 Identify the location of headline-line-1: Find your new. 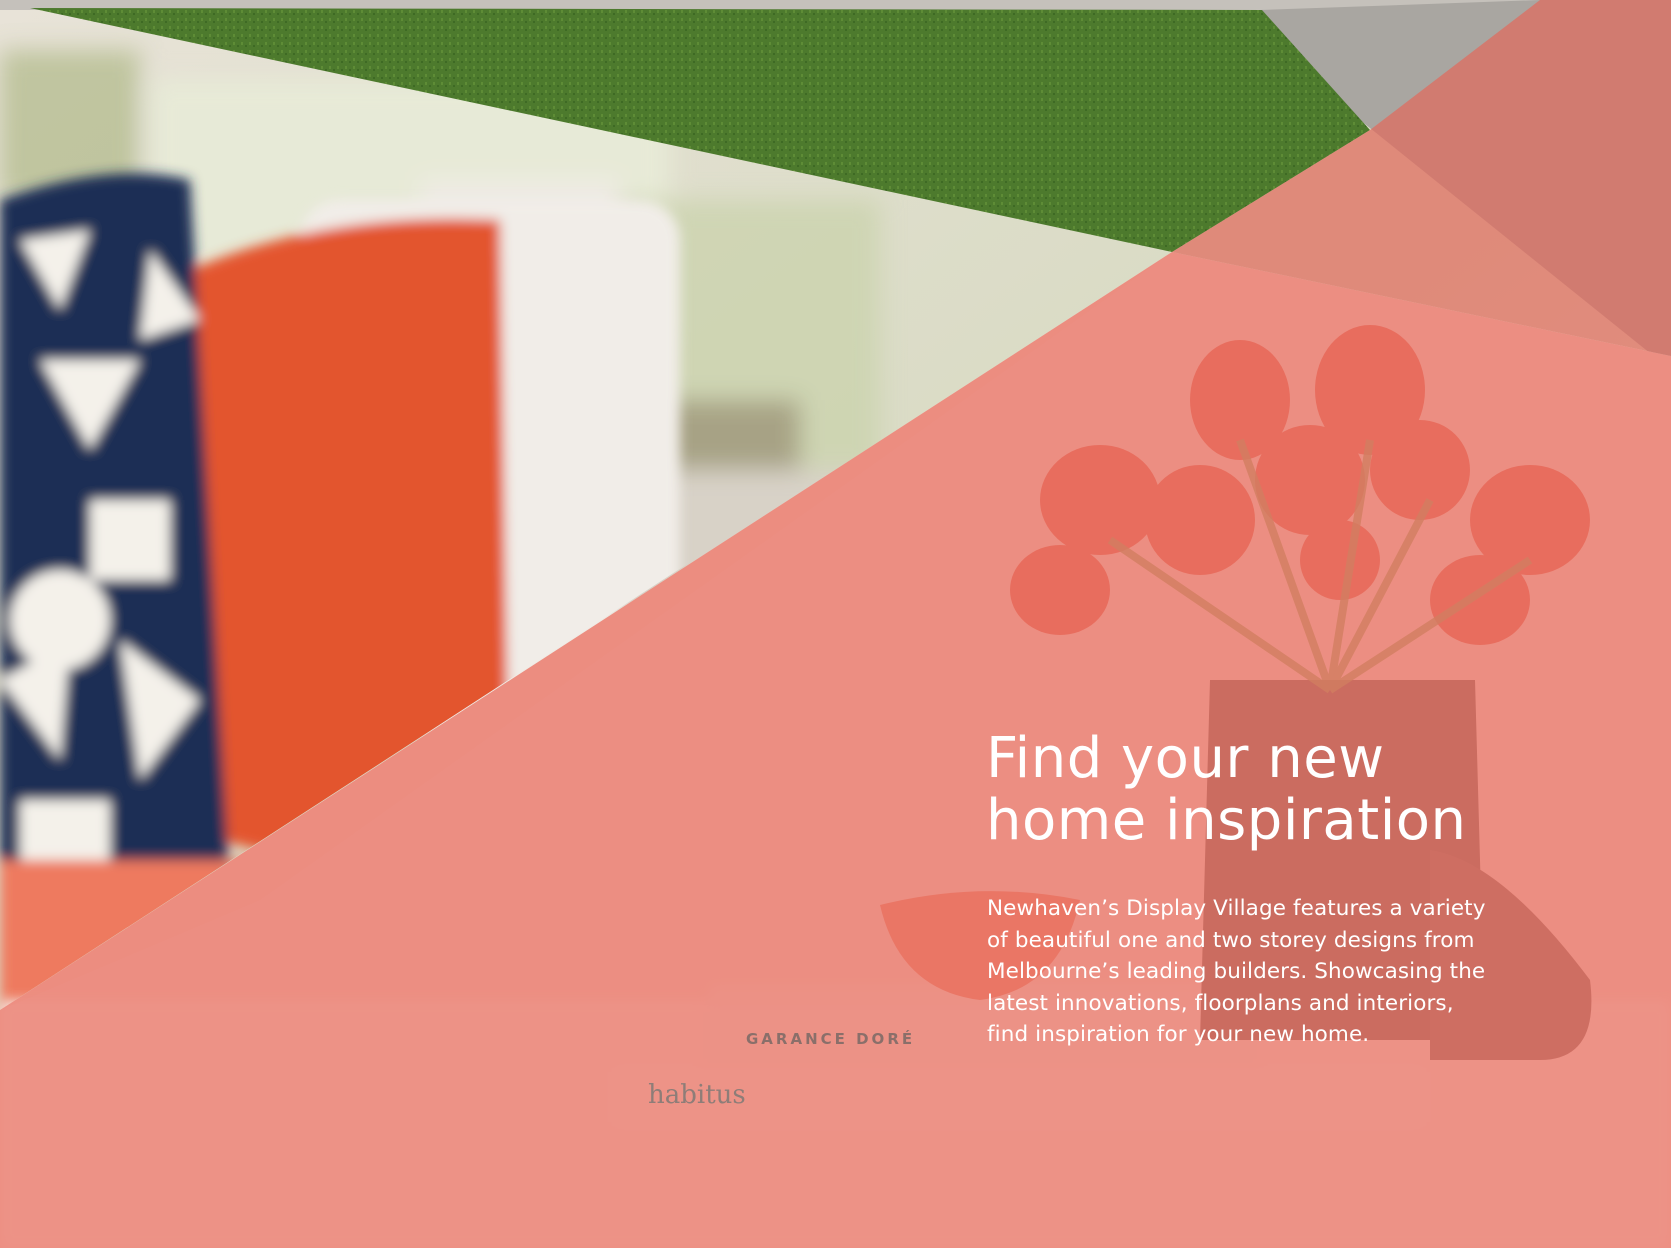
(1185, 758).